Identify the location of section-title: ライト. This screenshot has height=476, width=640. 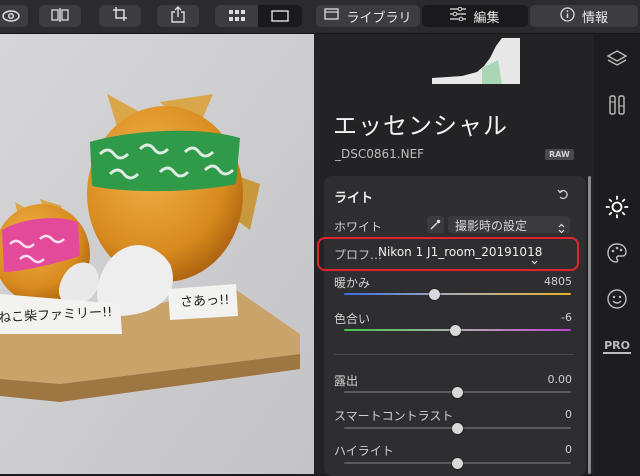
(354, 198).